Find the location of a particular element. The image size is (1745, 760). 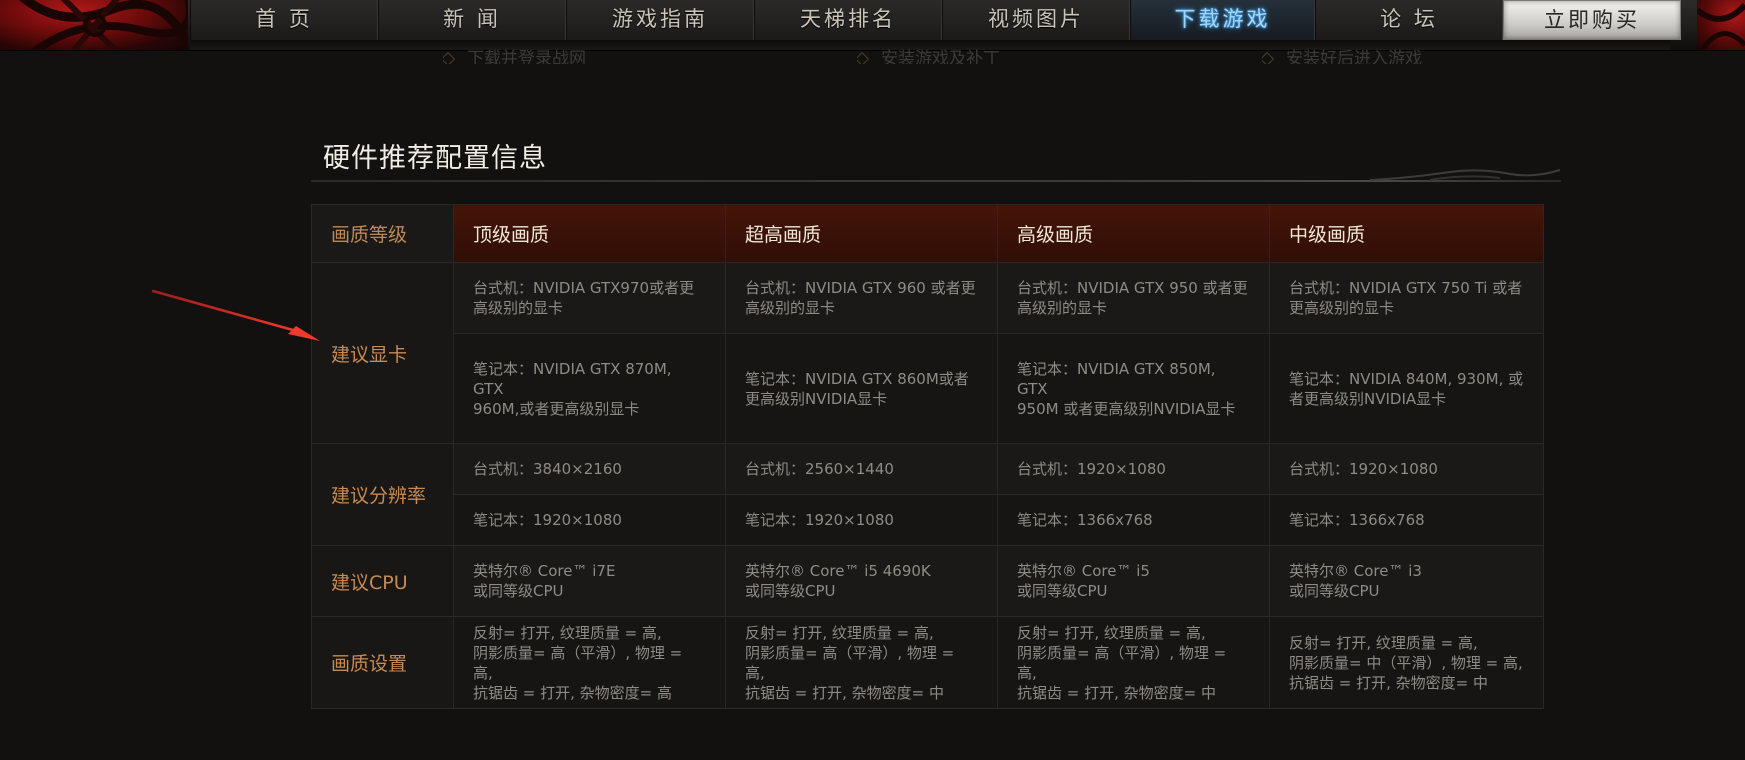

gpu-desktop-high: 台式机：NVIDIA GTX 950 或者更 高级别的显卡 is located at coordinates (1132, 298).